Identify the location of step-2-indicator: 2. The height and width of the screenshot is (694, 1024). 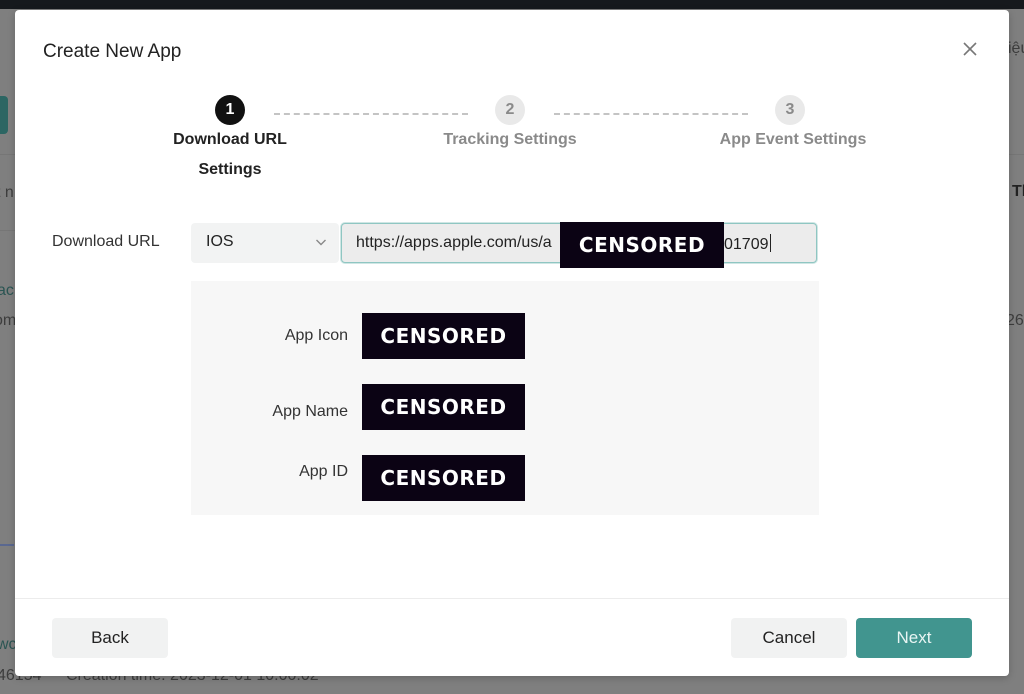
(510, 110).